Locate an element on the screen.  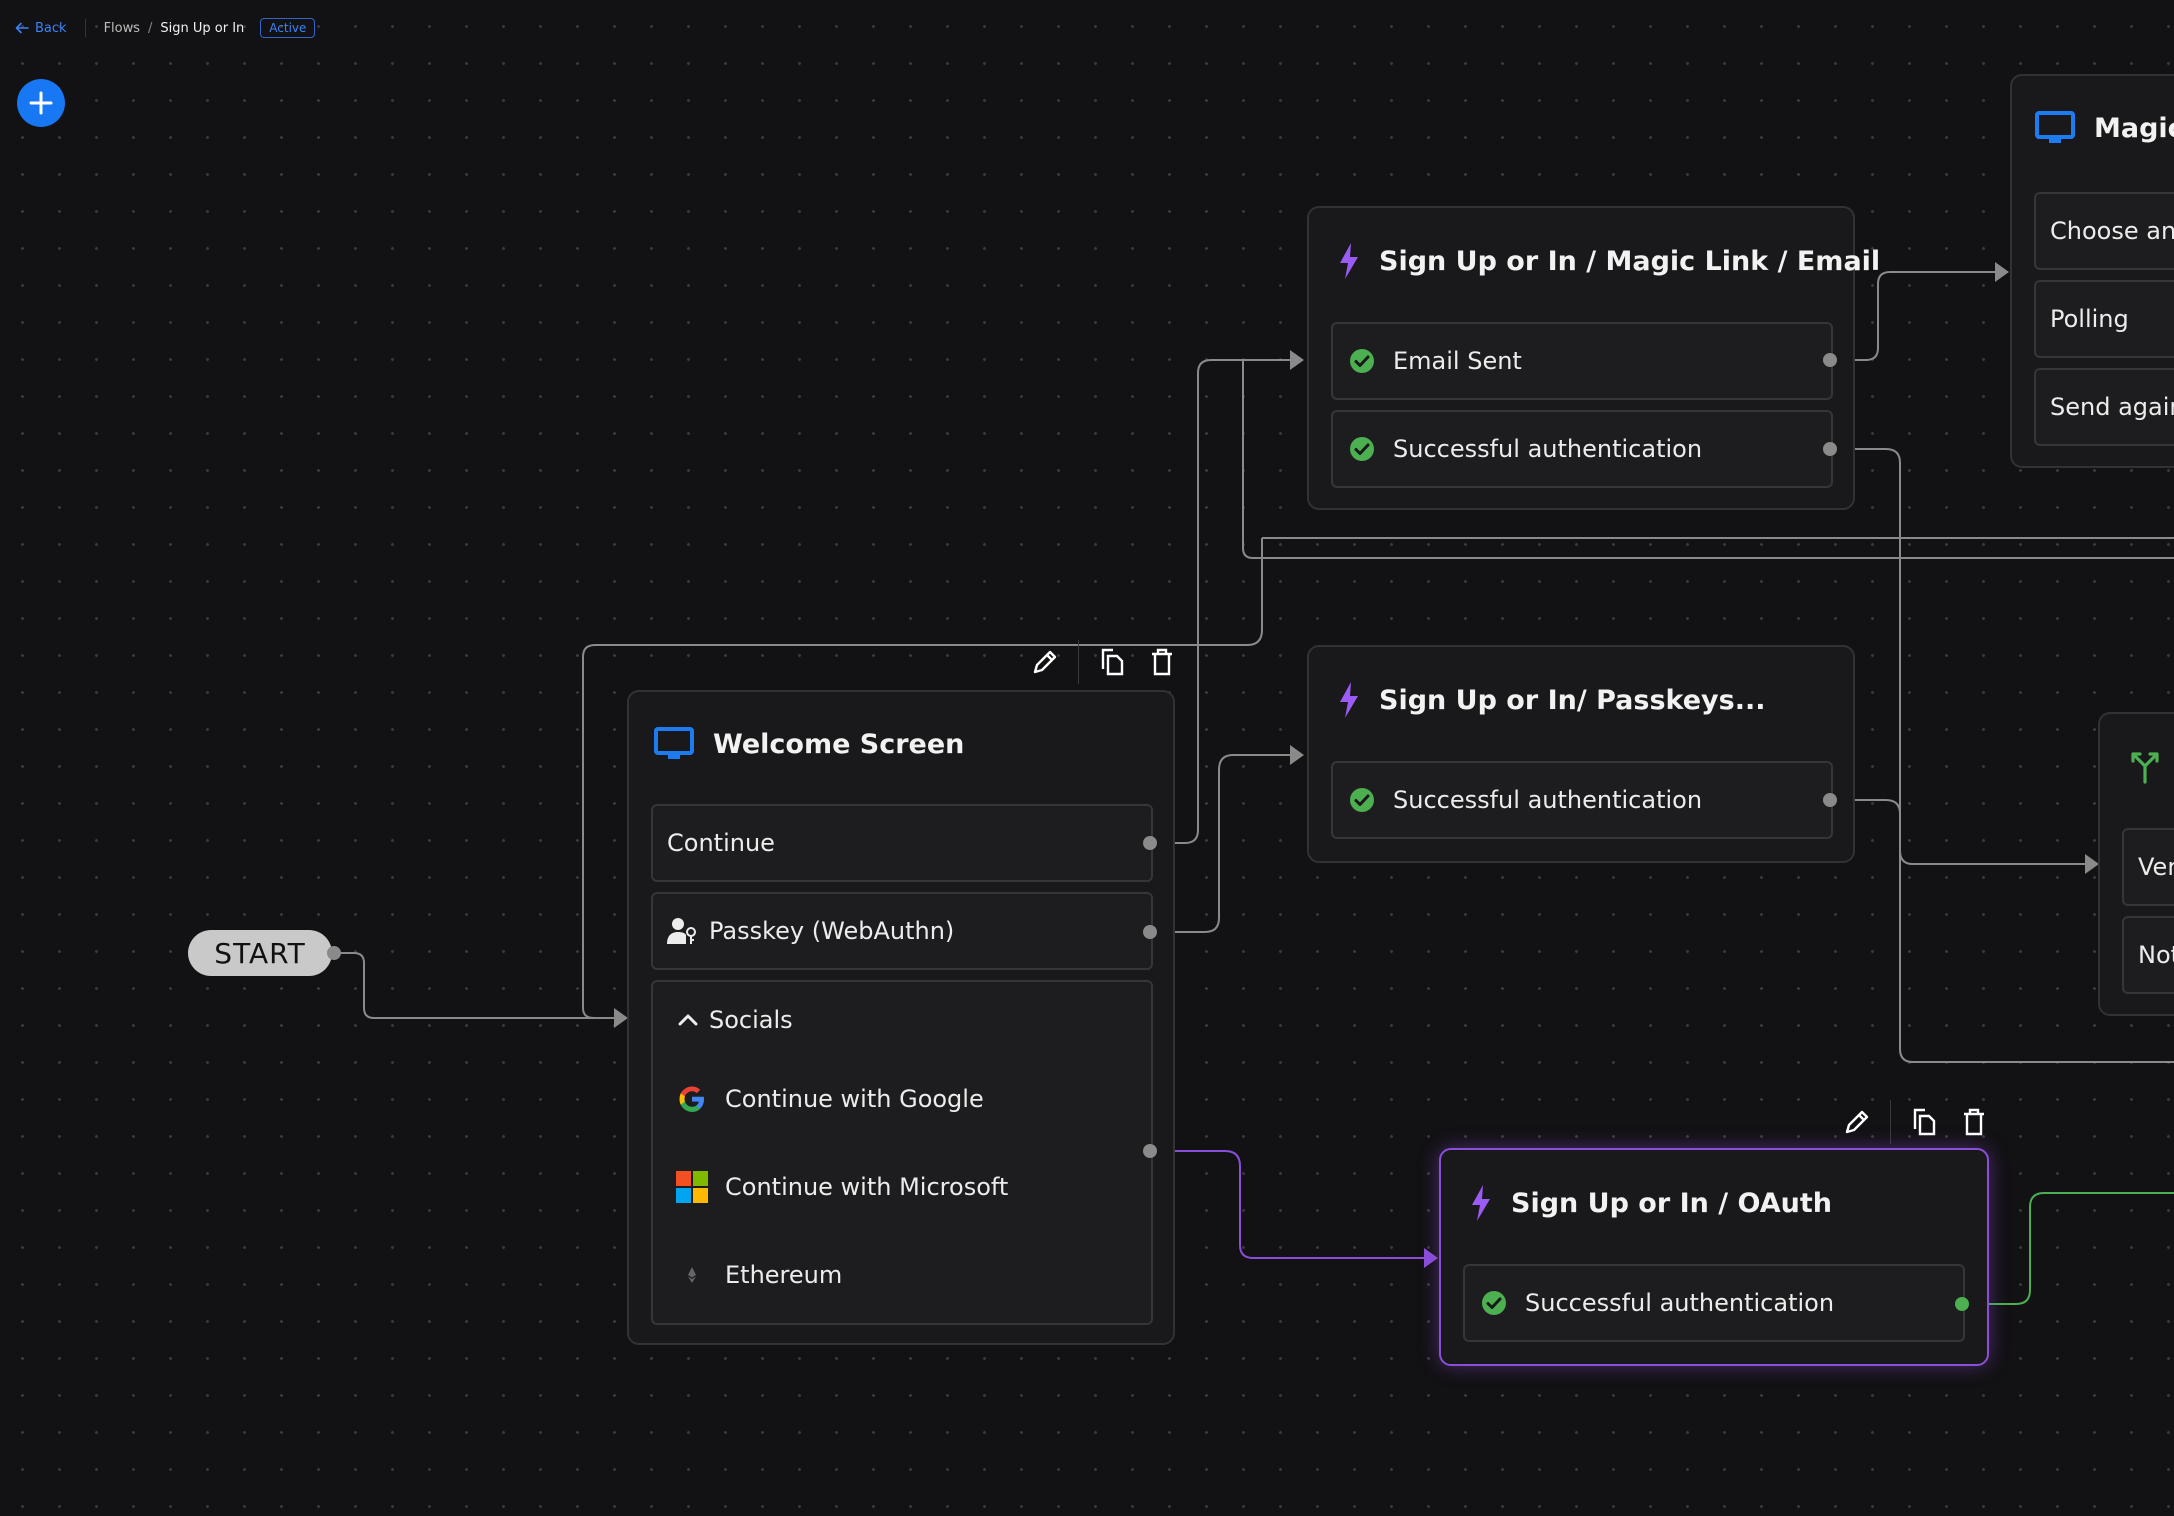
back-link: Back is located at coordinates (41, 28).